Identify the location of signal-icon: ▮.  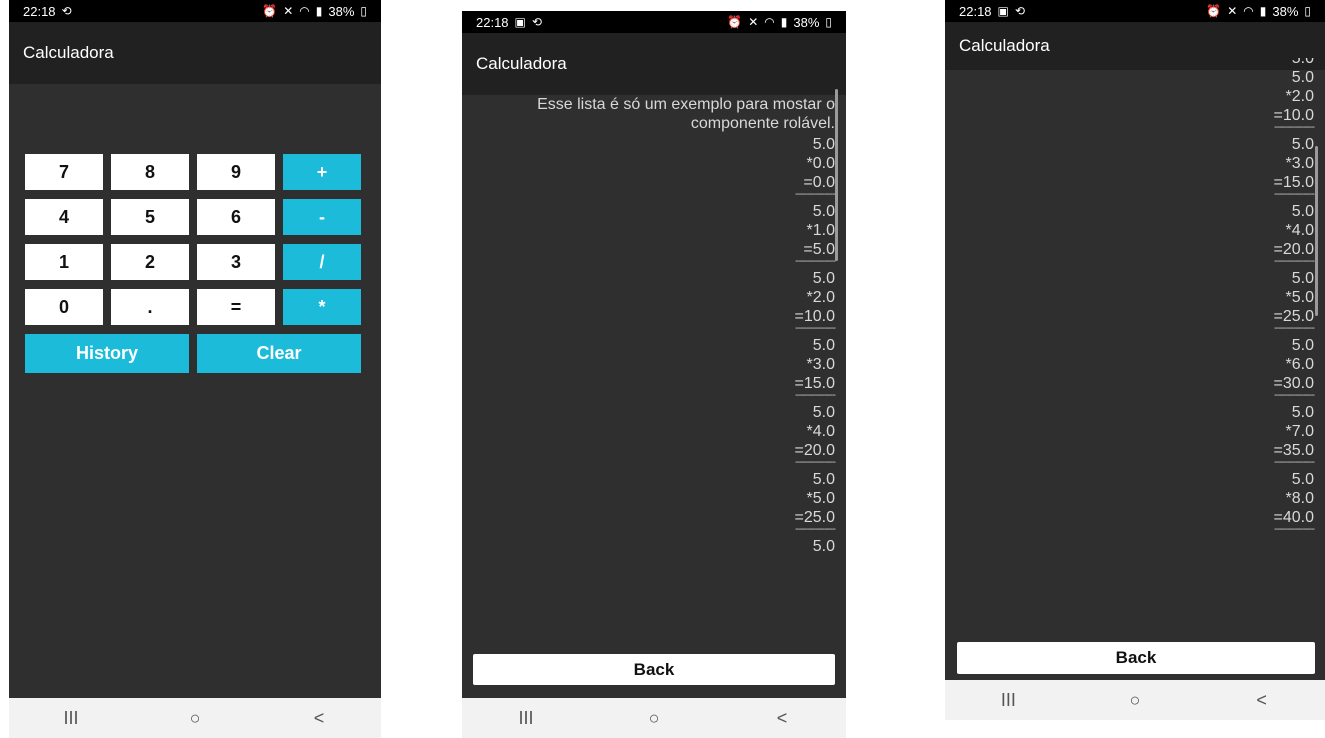
(784, 22).